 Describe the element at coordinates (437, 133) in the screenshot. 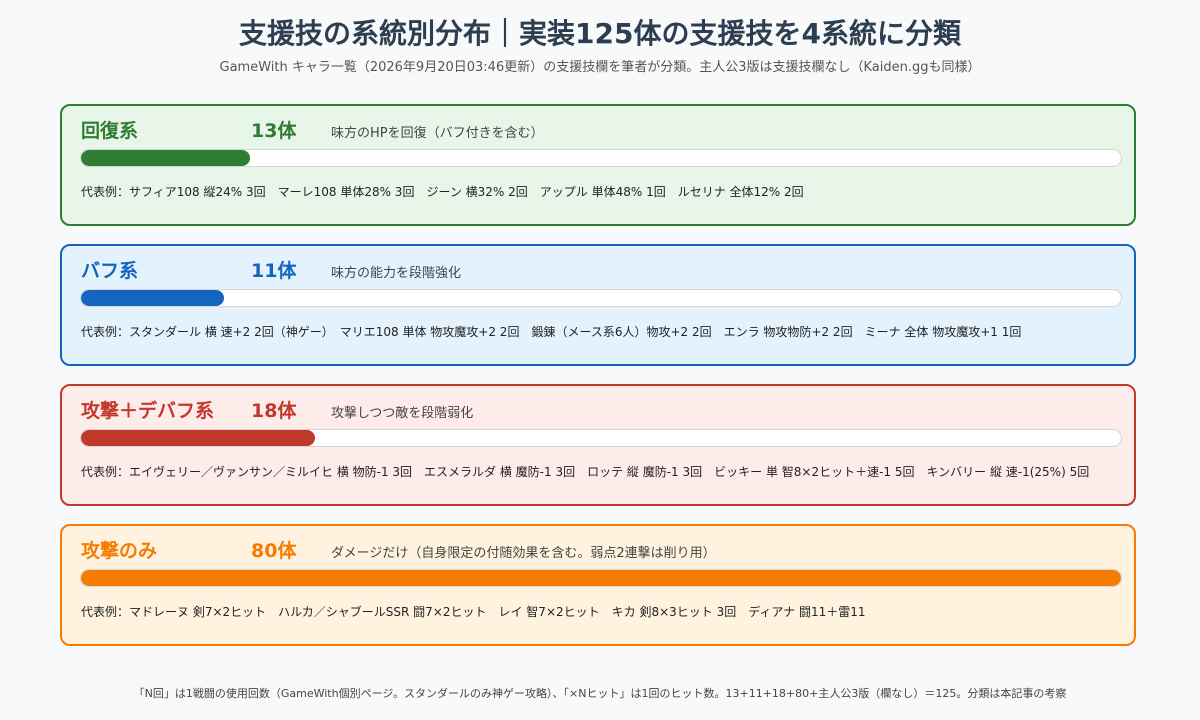

I see `category-description: 味方のHPを回復（バフ付きを含む）` at that location.